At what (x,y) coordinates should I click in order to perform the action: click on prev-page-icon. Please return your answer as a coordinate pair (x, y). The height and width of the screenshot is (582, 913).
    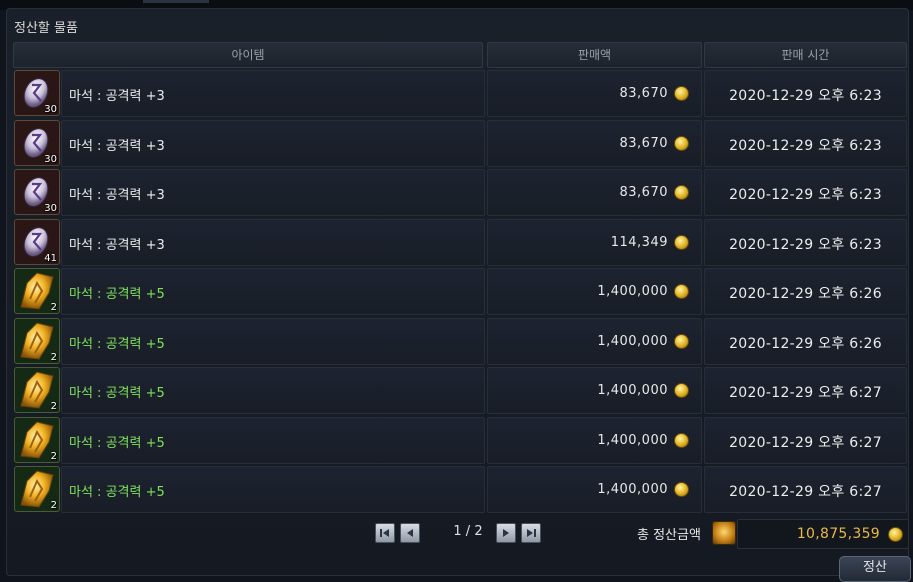
    Looking at the image, I should click on (410, 533).